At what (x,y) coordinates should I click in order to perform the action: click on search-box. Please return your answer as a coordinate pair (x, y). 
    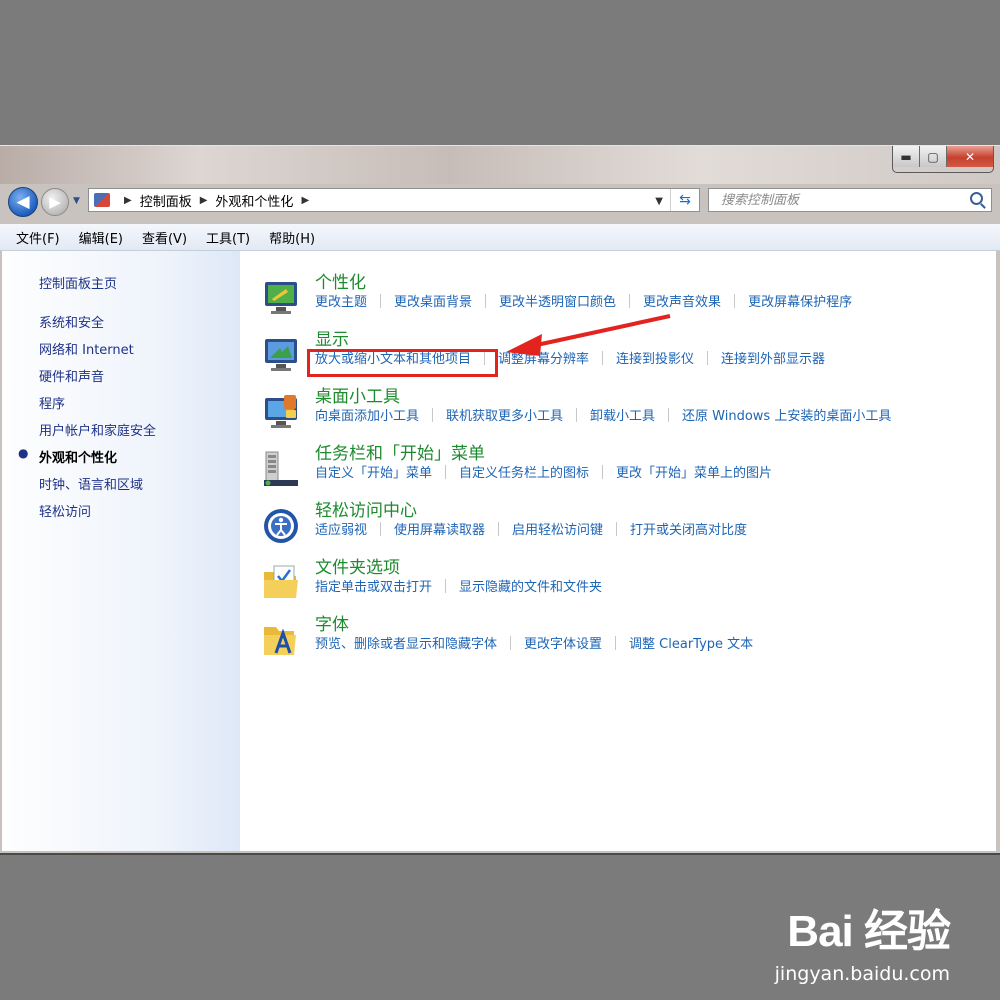
    Looking at the image, I should click on (850, 200).